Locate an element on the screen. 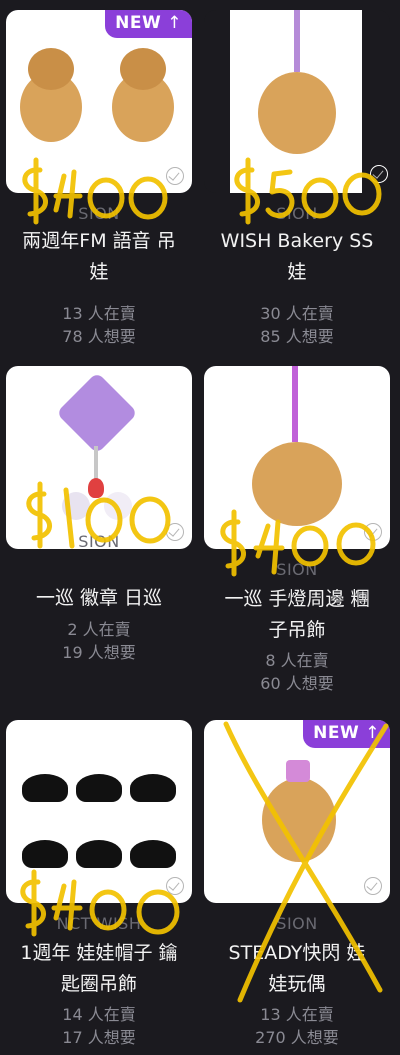  crown-image is located at coordinates (298, 771).